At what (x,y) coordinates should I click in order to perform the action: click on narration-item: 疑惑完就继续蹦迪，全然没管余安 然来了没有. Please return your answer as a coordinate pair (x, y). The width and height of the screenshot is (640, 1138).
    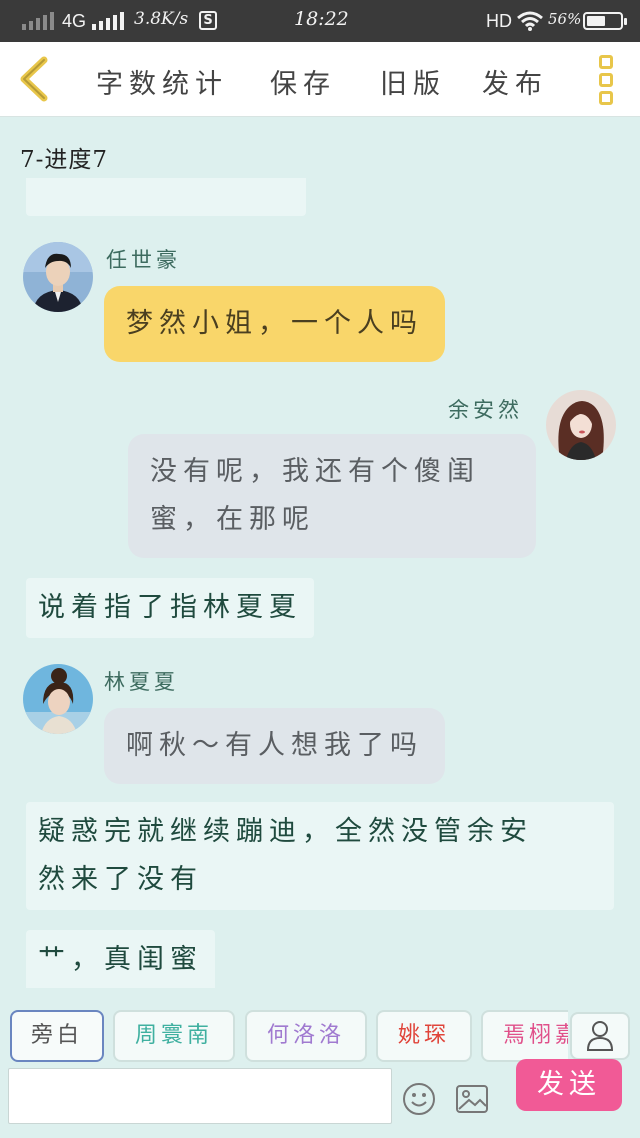
    Looking at the image, I should click on (320, 856).